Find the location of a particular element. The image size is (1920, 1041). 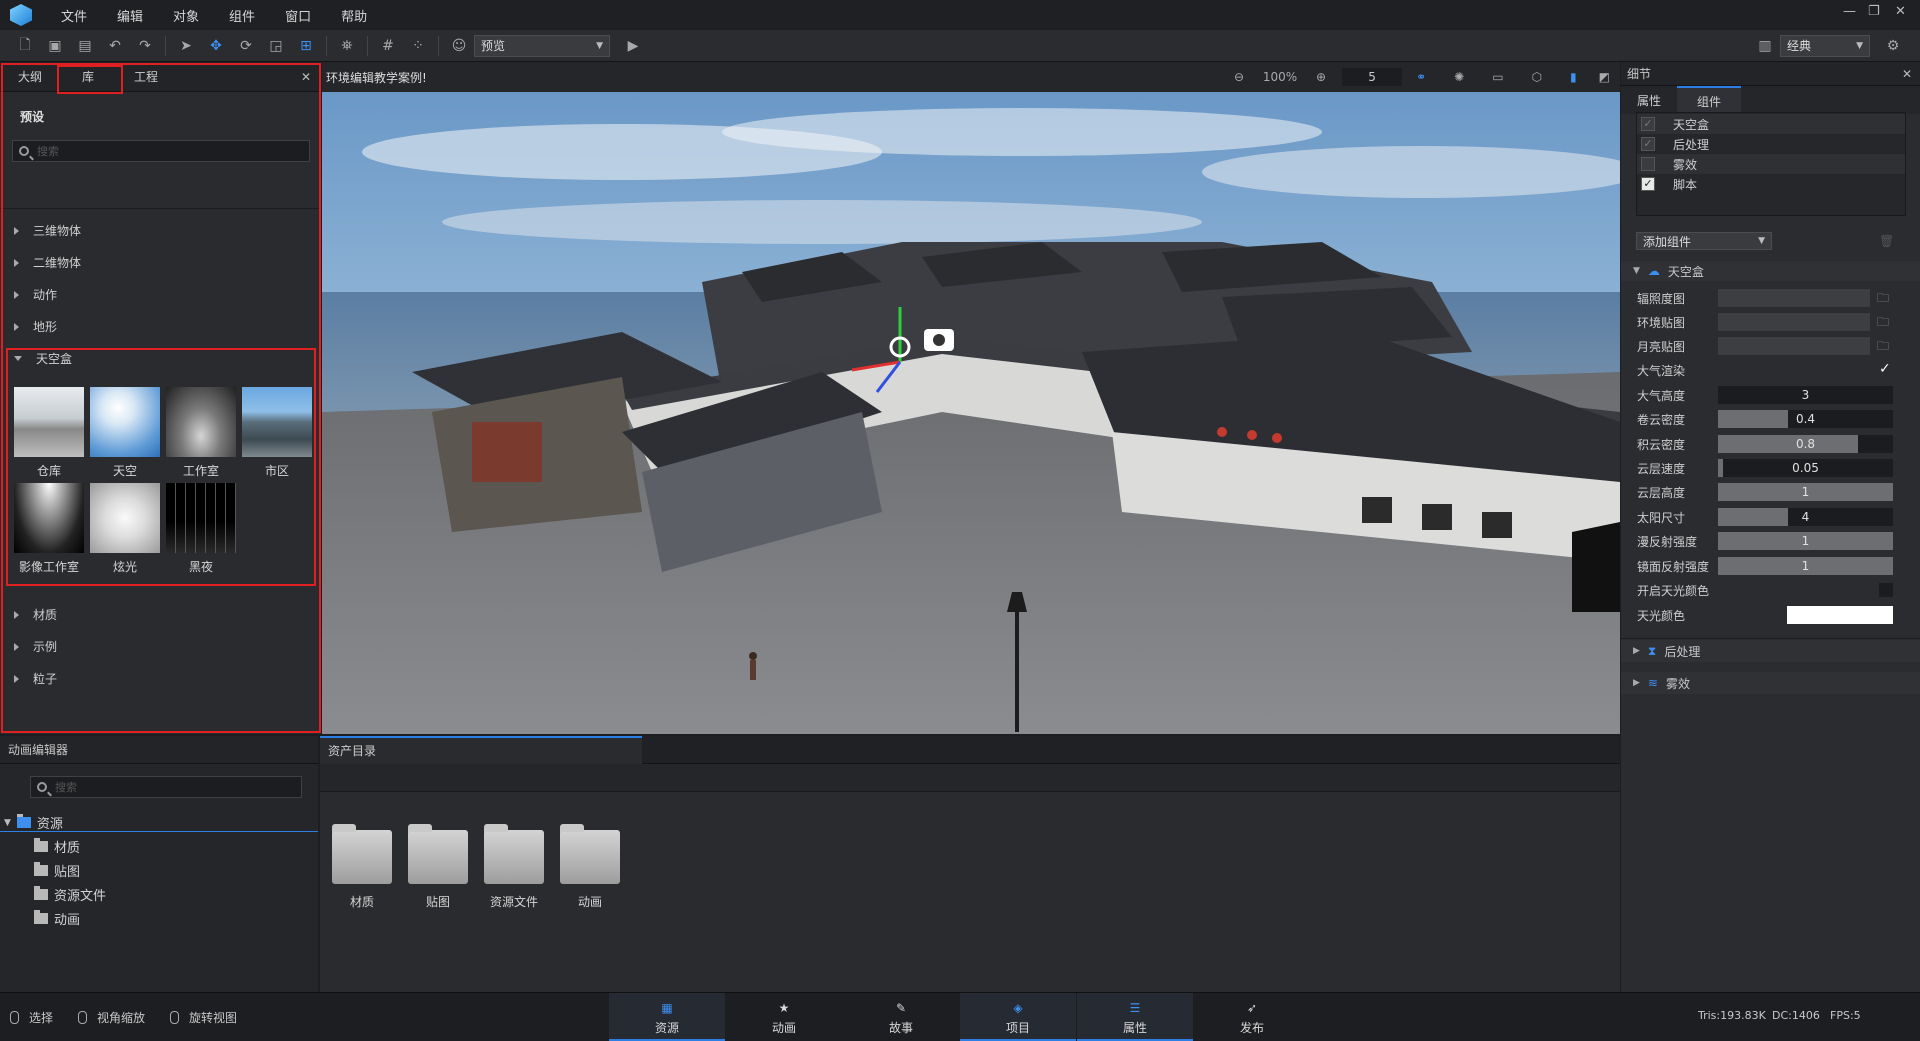

save-icon: ▣ is located at coordinates (55, 46).